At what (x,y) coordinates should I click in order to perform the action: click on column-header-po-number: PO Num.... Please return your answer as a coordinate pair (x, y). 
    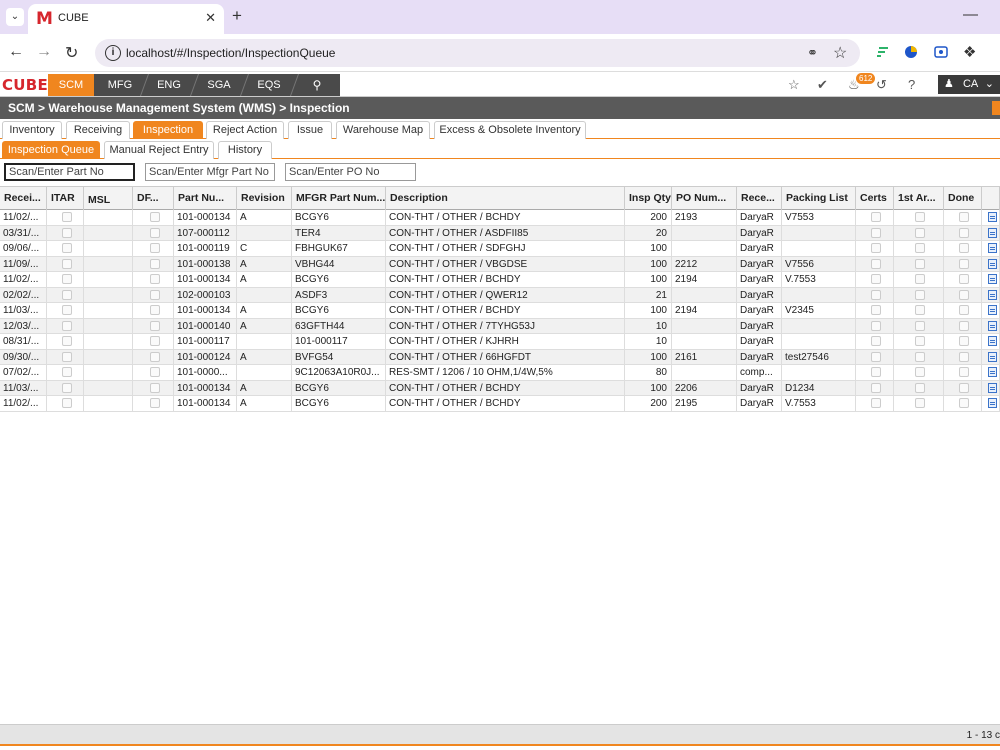
    Looking at the image, I should click on (704, 198).